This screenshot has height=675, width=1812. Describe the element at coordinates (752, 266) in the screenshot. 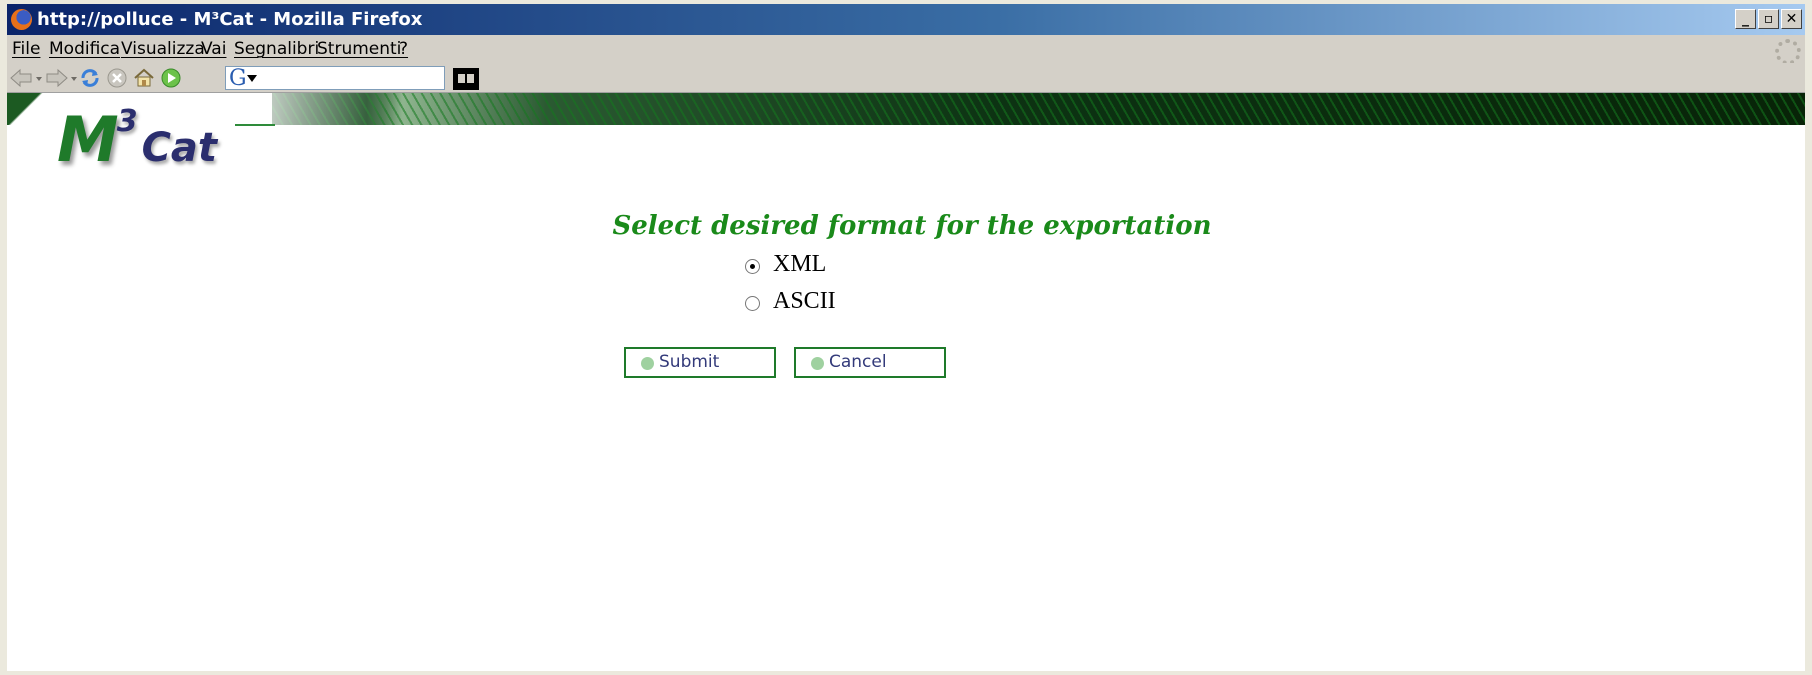

I see `radio-xml` at that location.